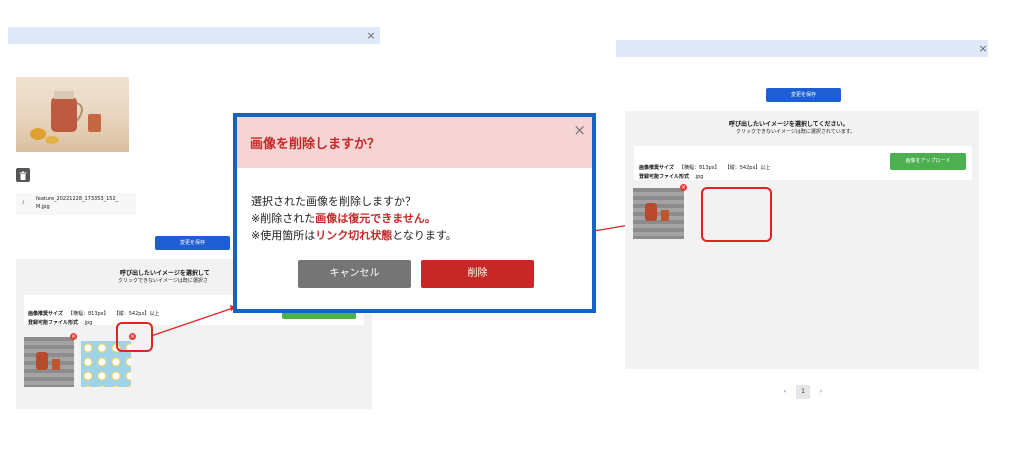  What do you see at coordinates (424, 235) in the screenshot?
I see `modal-line3-suffix: となります。` at bounding box center [424, 235].